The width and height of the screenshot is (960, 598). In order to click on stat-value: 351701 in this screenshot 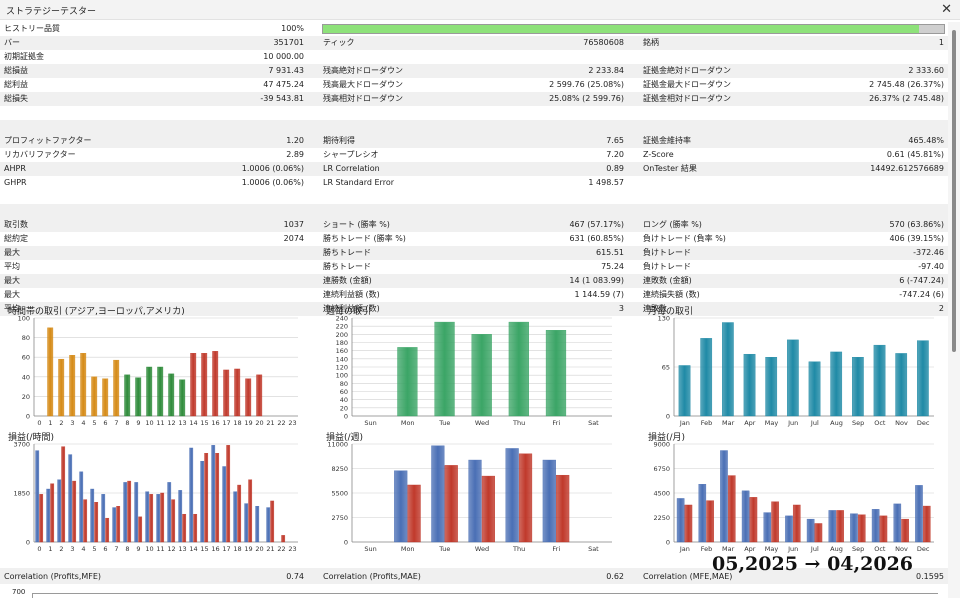, I will do `click(288, 42)`.